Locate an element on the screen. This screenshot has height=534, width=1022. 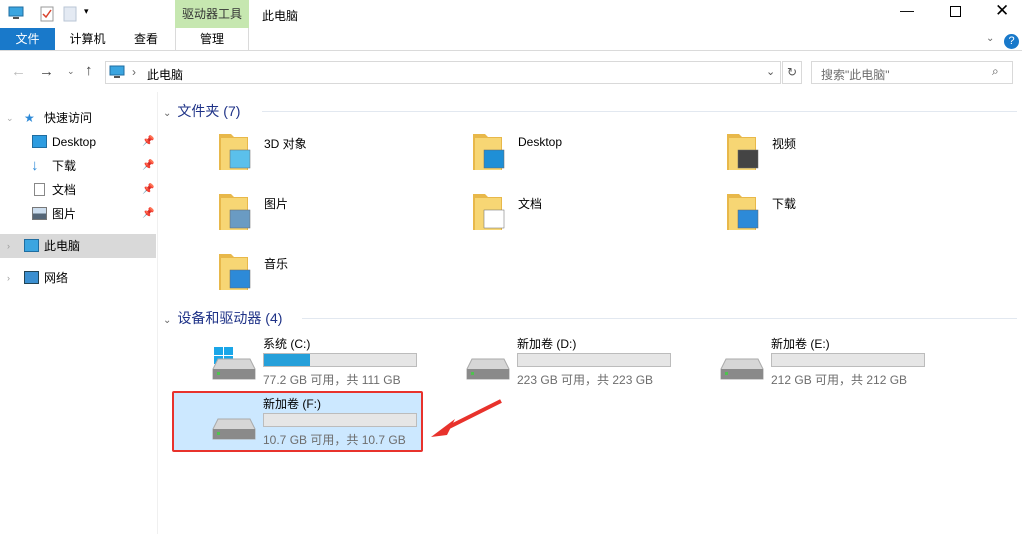
folder-label: Desktop is located at coordinates (540, 142).